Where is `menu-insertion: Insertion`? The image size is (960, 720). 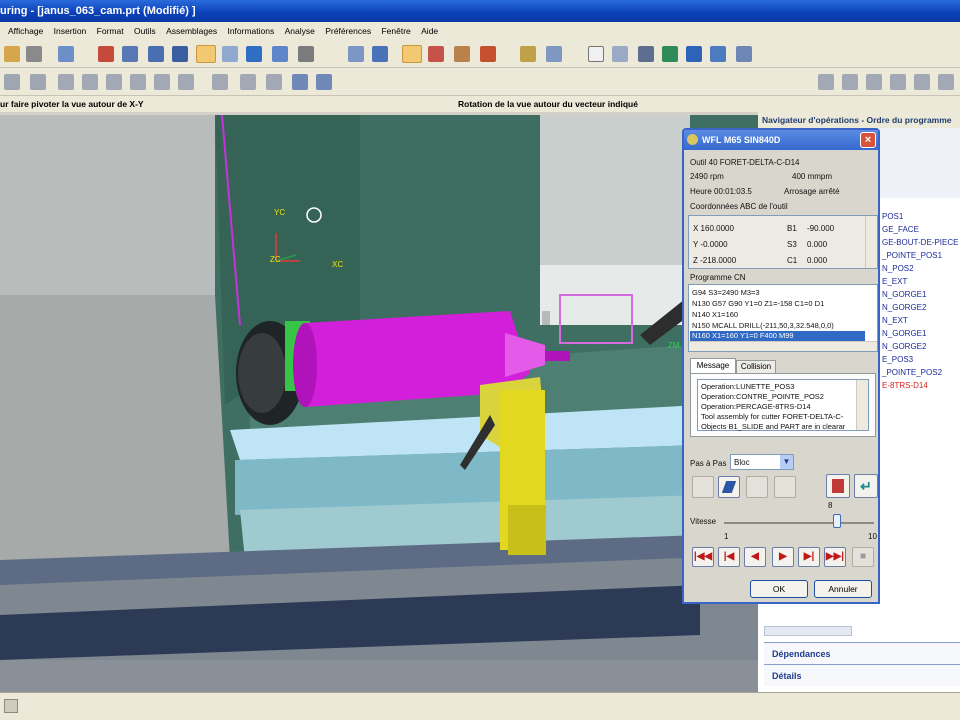 menu-insertion: Insertion is located at coordinates (70, 31).